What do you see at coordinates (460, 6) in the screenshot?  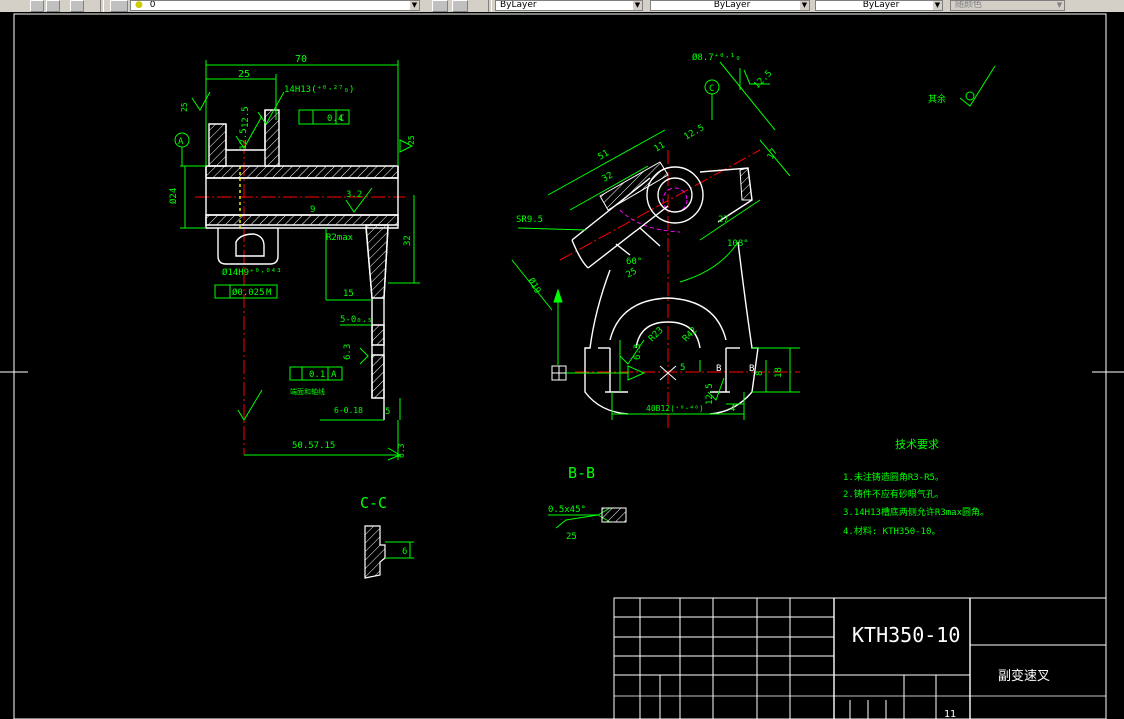 I see `layer-previous-icon` at bounding box center [460, 6].